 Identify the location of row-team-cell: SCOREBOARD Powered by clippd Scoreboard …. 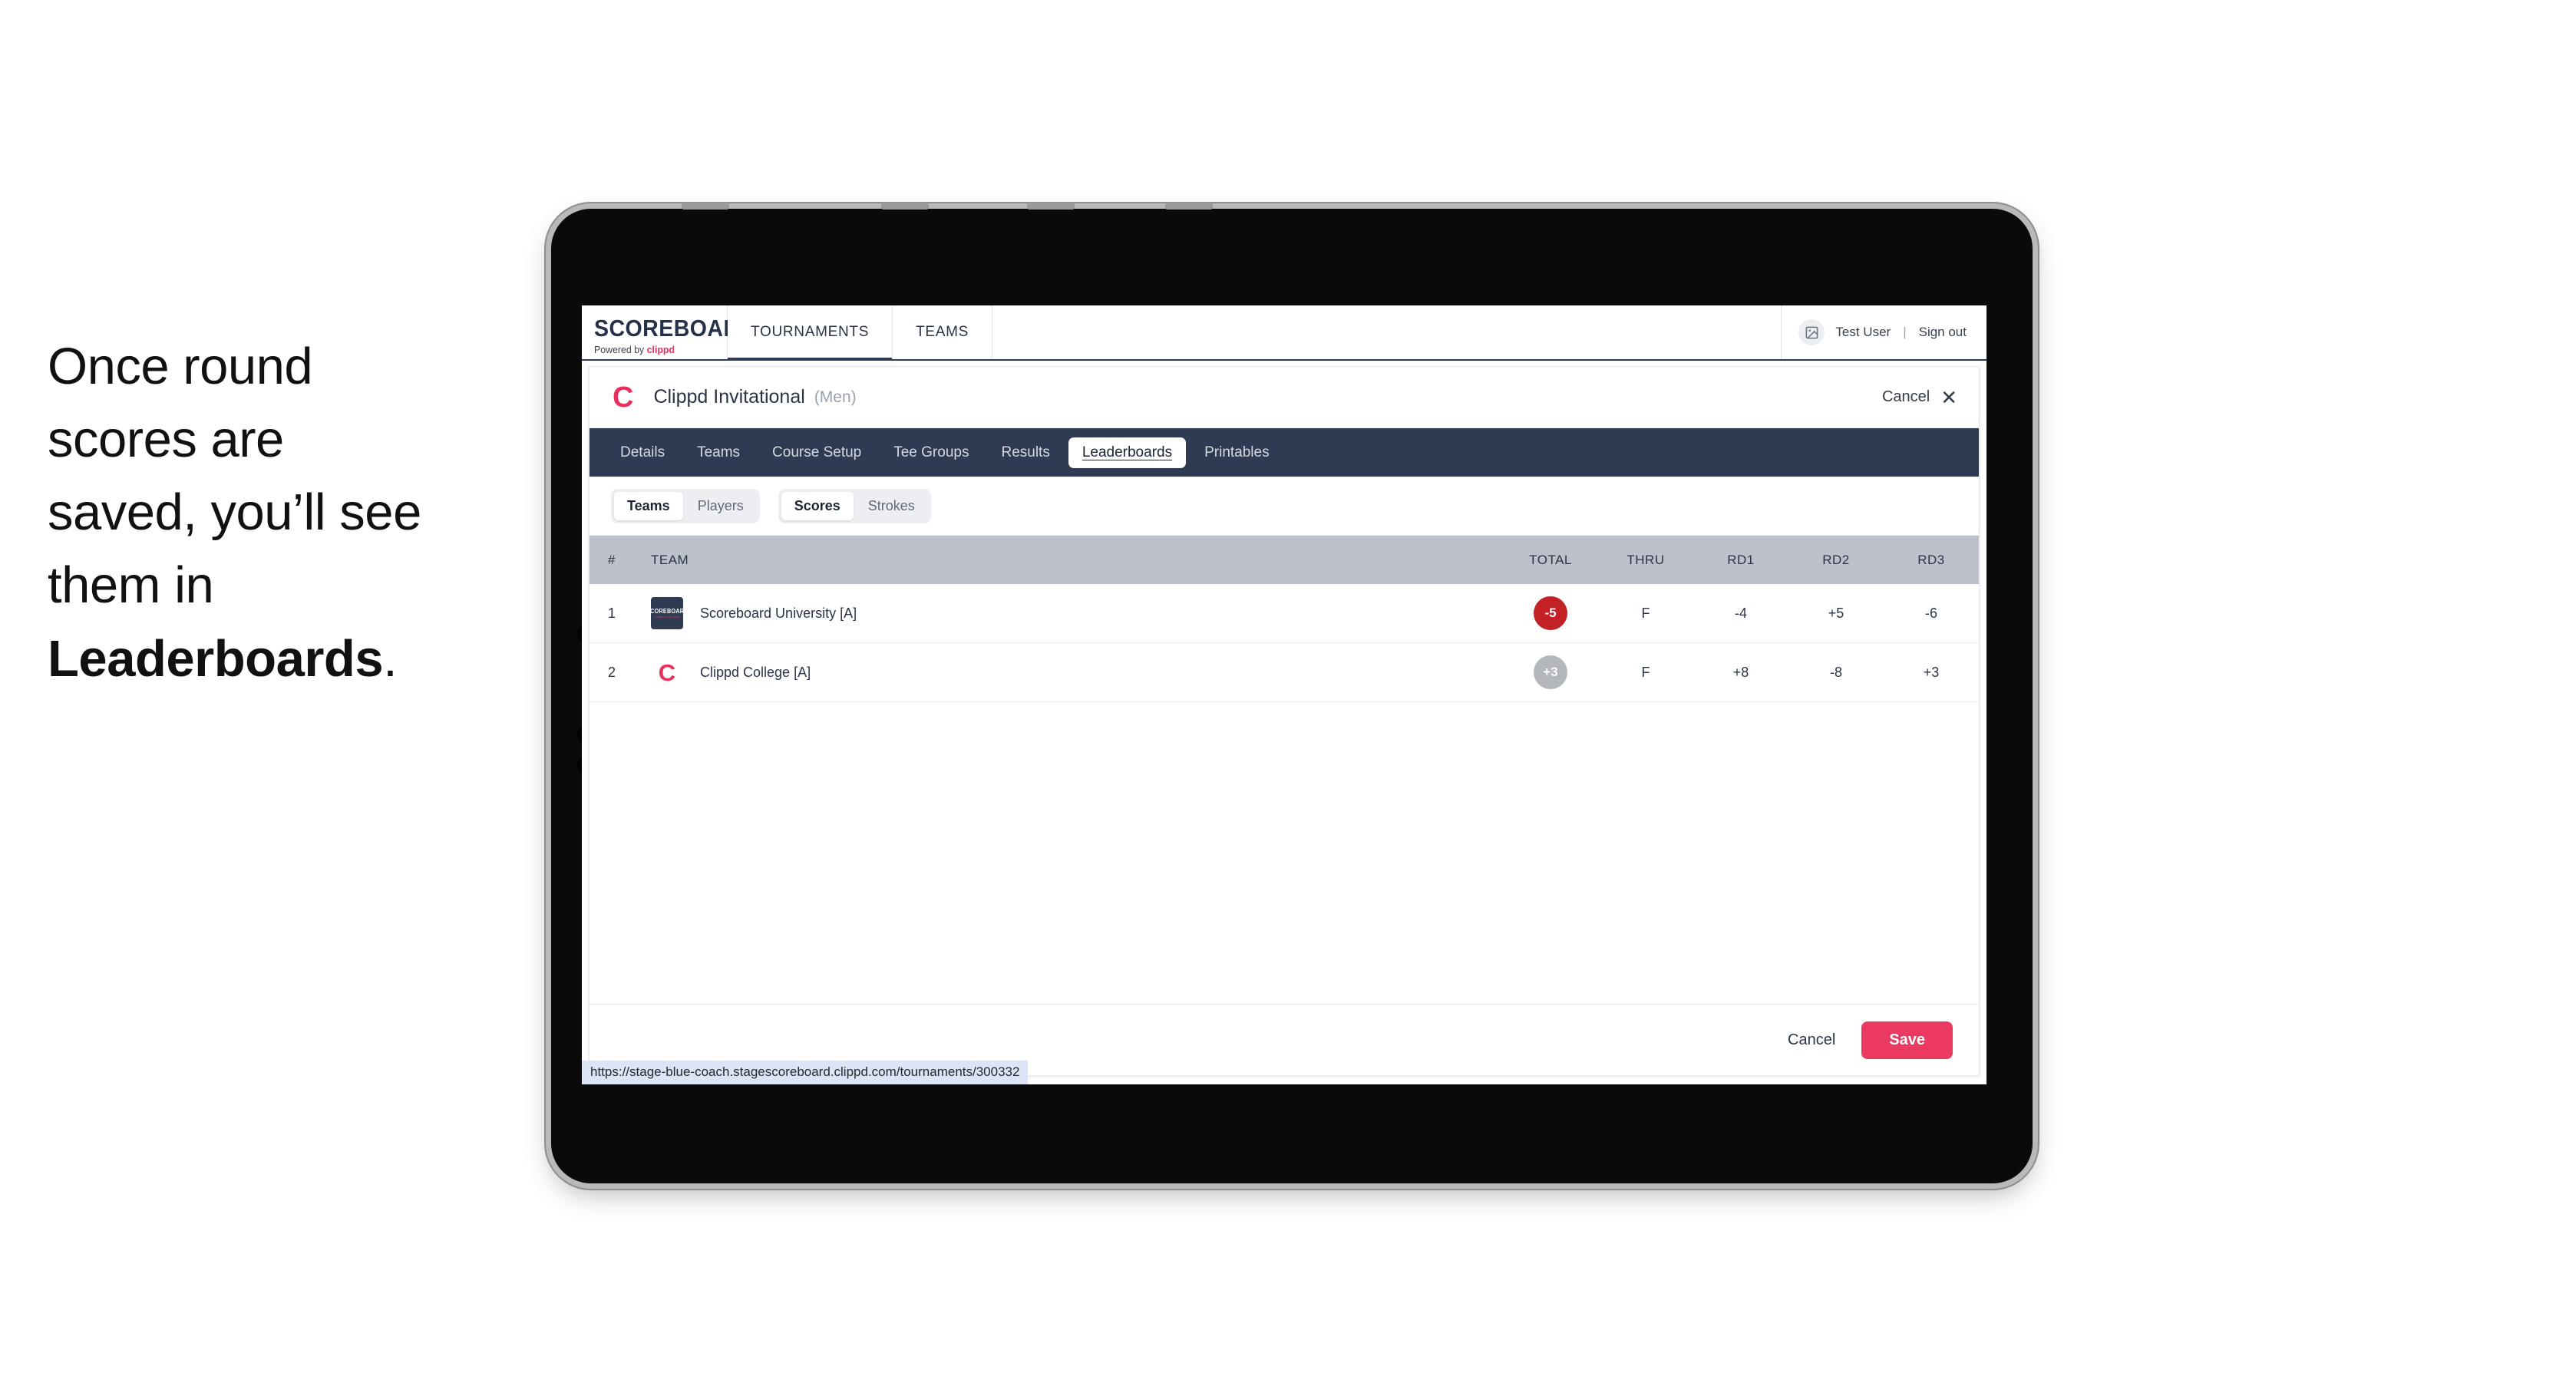
(1077, 613).